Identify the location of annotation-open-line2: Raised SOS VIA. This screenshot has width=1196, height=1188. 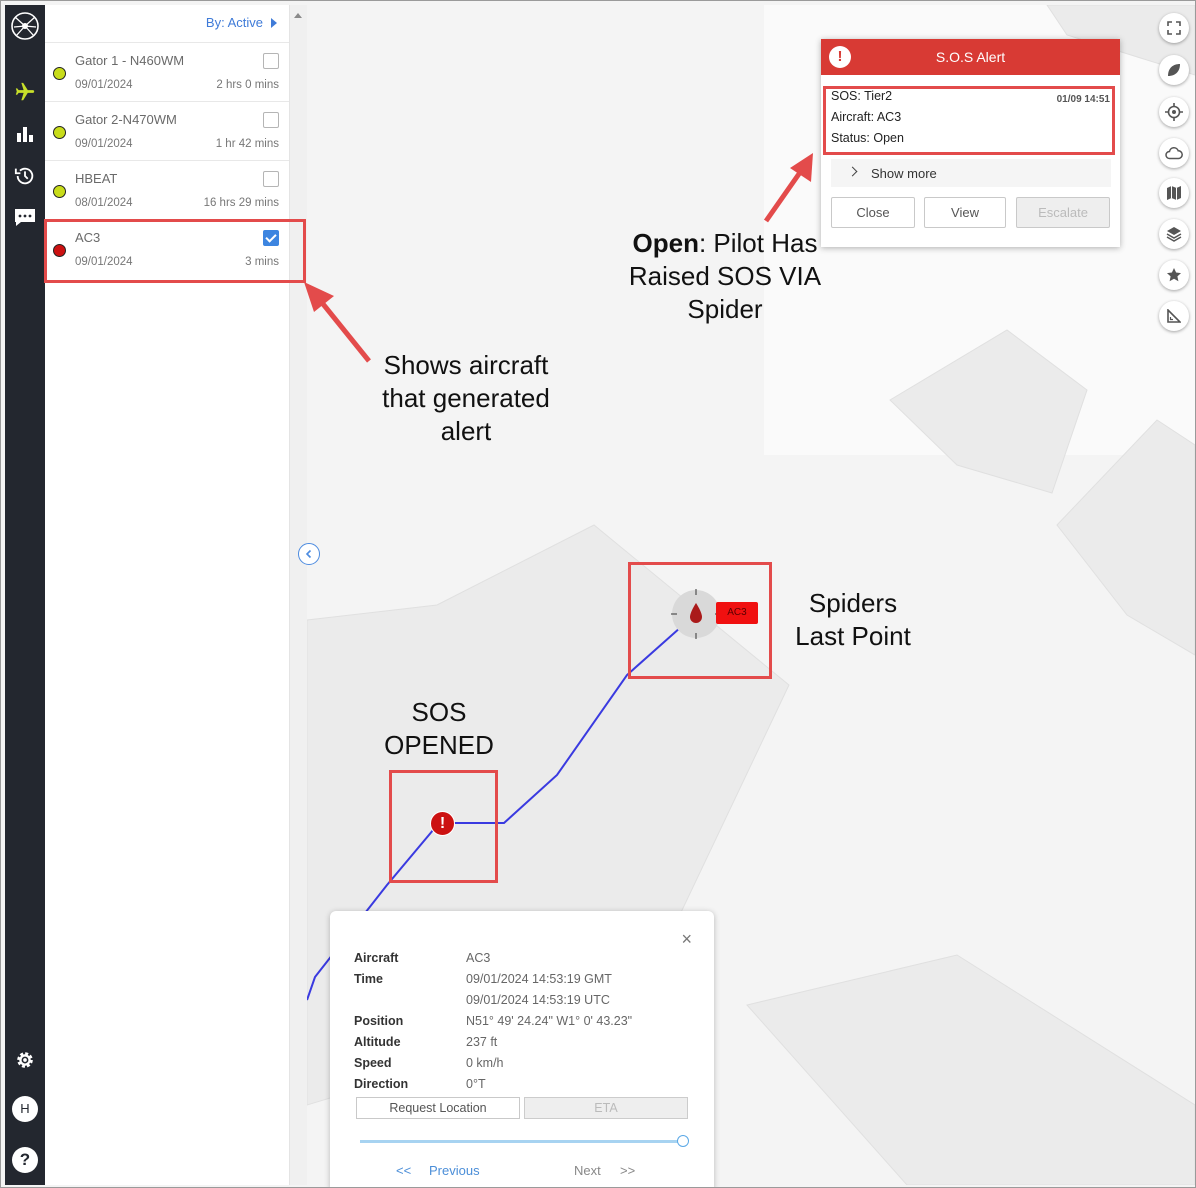
(725, 276).